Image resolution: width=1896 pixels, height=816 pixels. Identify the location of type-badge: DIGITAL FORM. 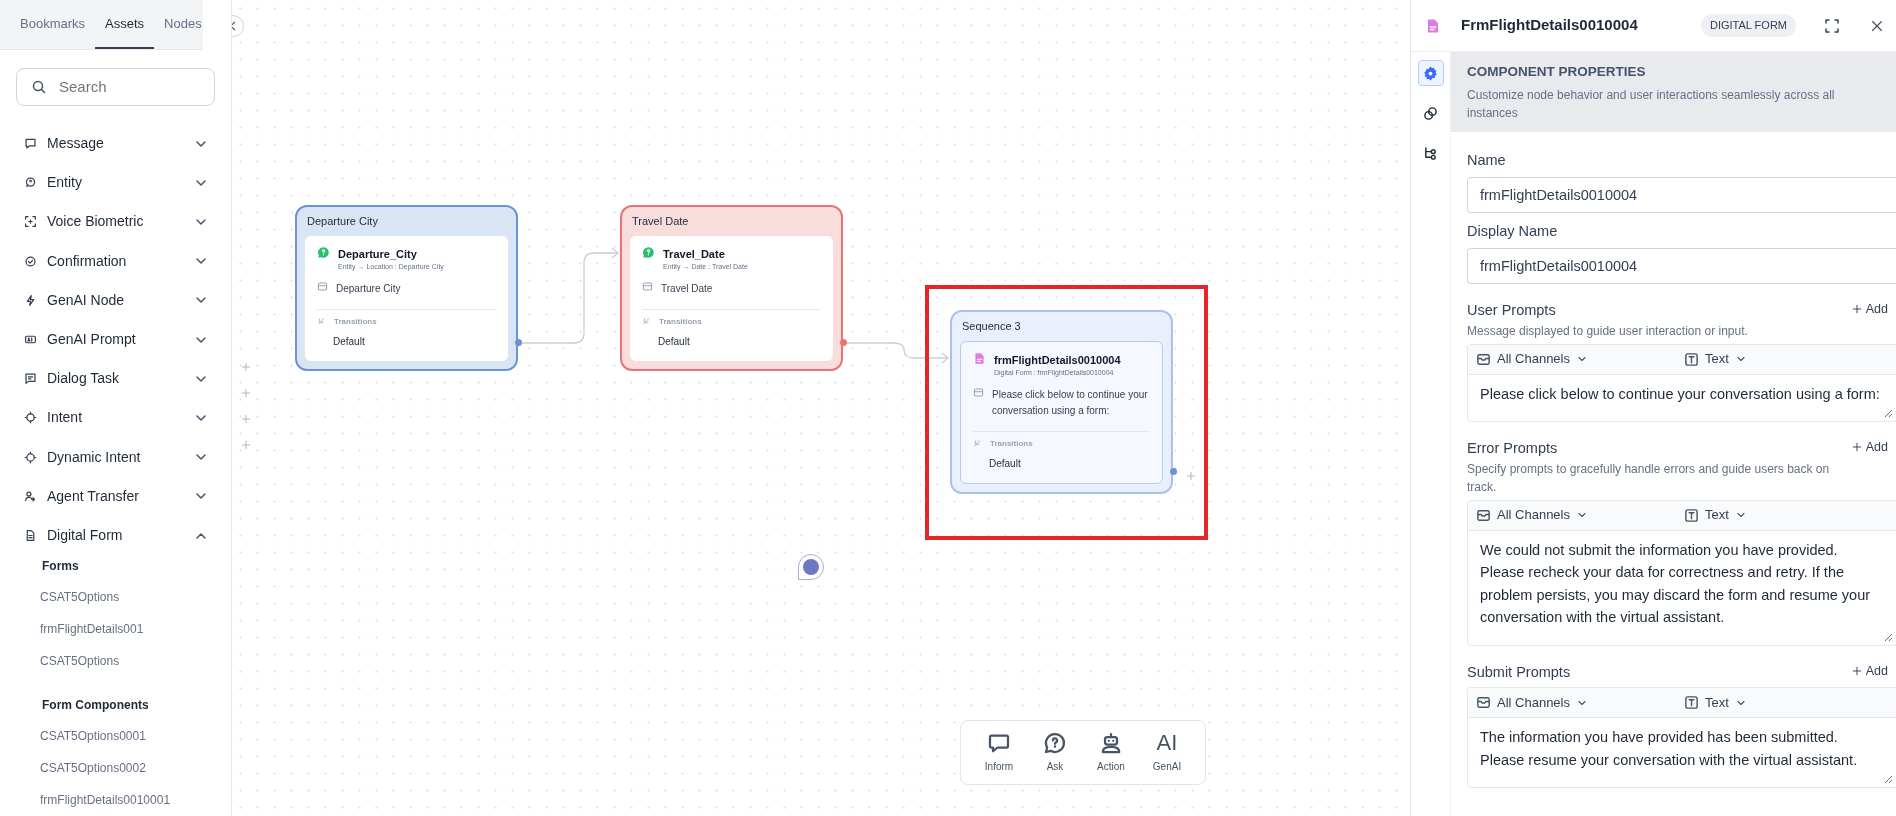
(1748, 25).